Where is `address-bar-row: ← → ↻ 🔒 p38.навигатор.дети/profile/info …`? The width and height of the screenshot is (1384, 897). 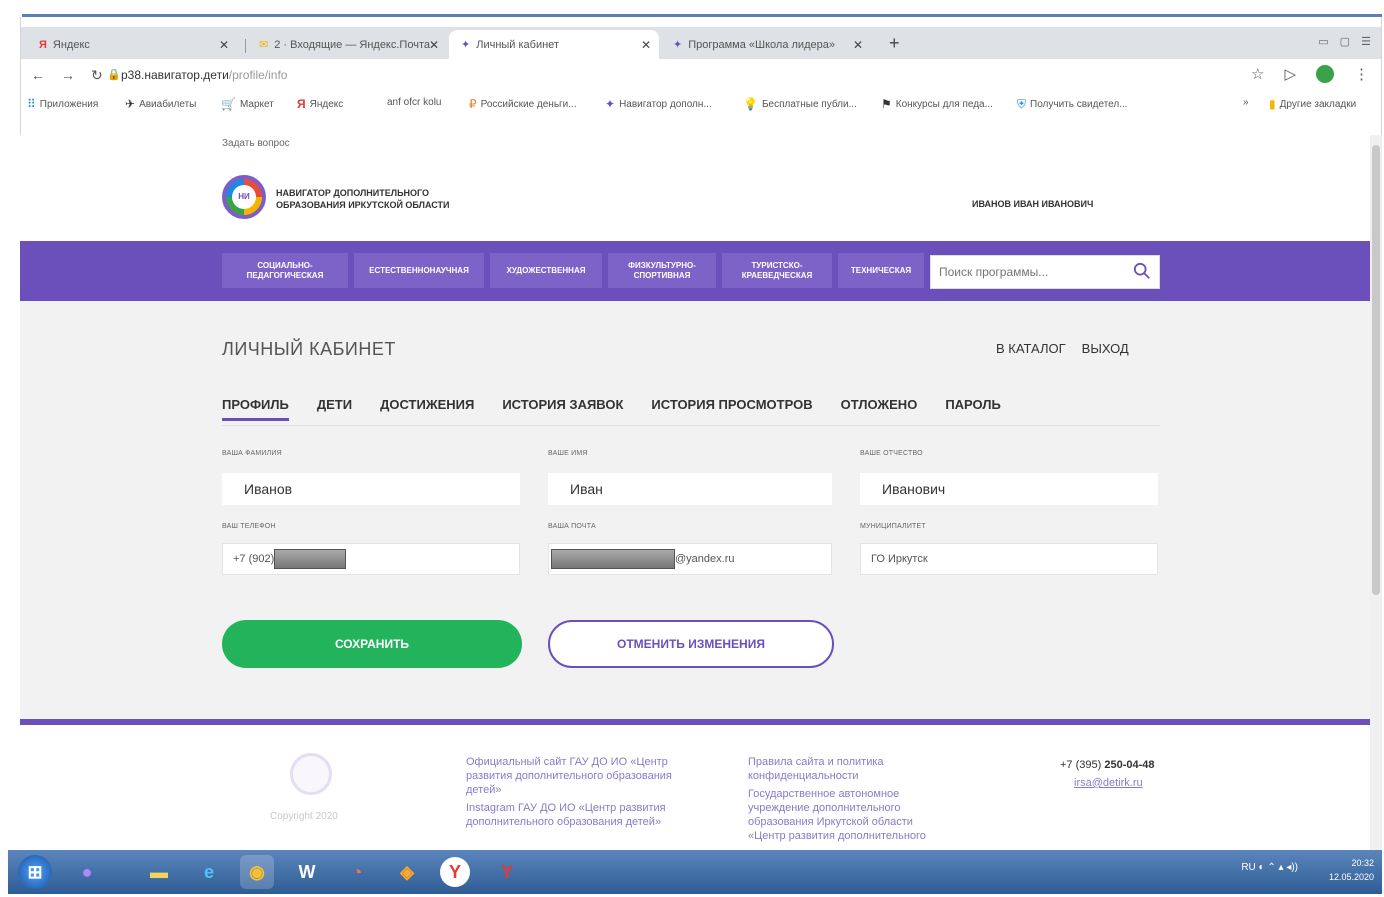 address-bar-row: ← → ↻ 🔒 p38.навигатор.дети/profile/info … is located at coordinates (701, 75).